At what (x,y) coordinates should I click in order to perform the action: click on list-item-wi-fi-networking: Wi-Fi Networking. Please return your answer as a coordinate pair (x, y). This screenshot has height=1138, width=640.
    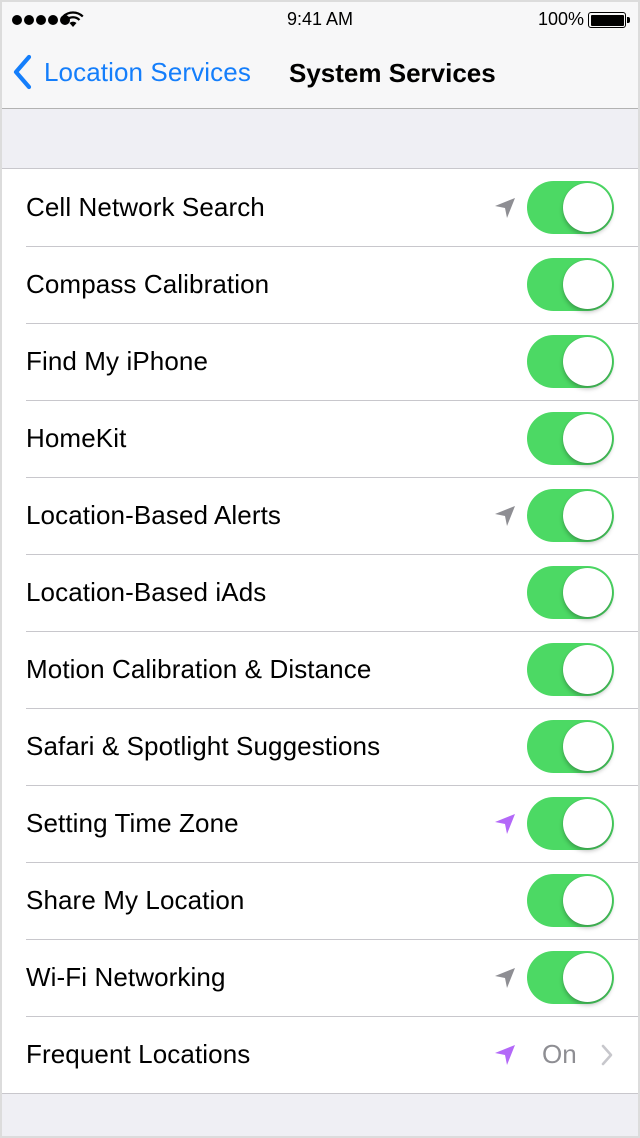
    Looking at the image, I should click on (320, 977).